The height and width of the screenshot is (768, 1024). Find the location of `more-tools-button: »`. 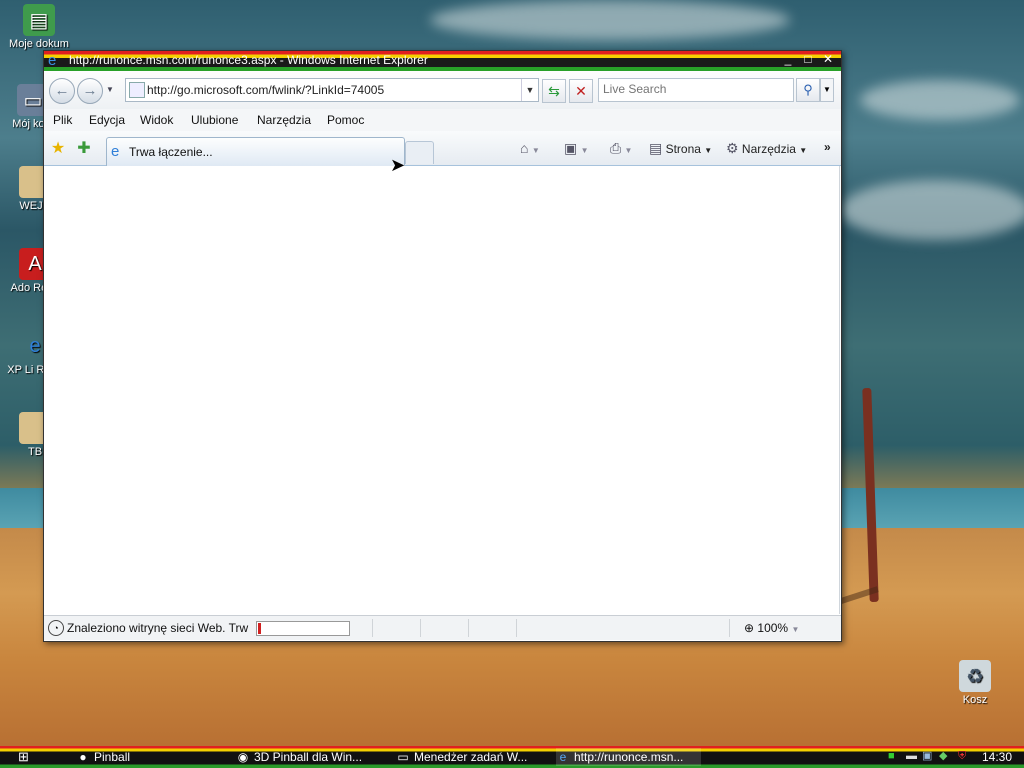

more-tools-button: » is located at coordinates (827, 147).